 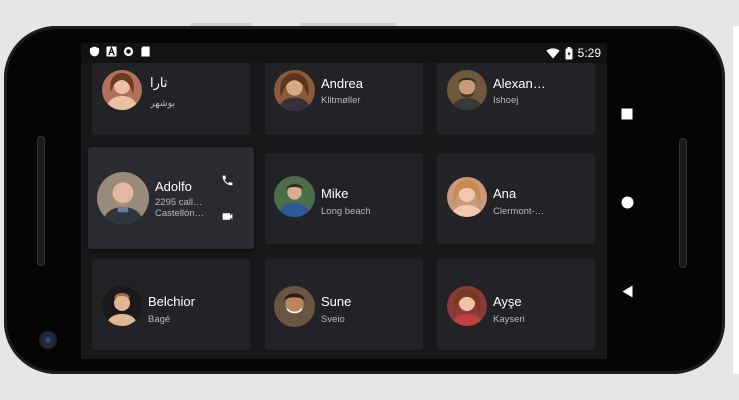 What do you see at coordinates (335, 193) in the screenshot?
I see `contact-name: Mike` at bounding box center [335, 193].